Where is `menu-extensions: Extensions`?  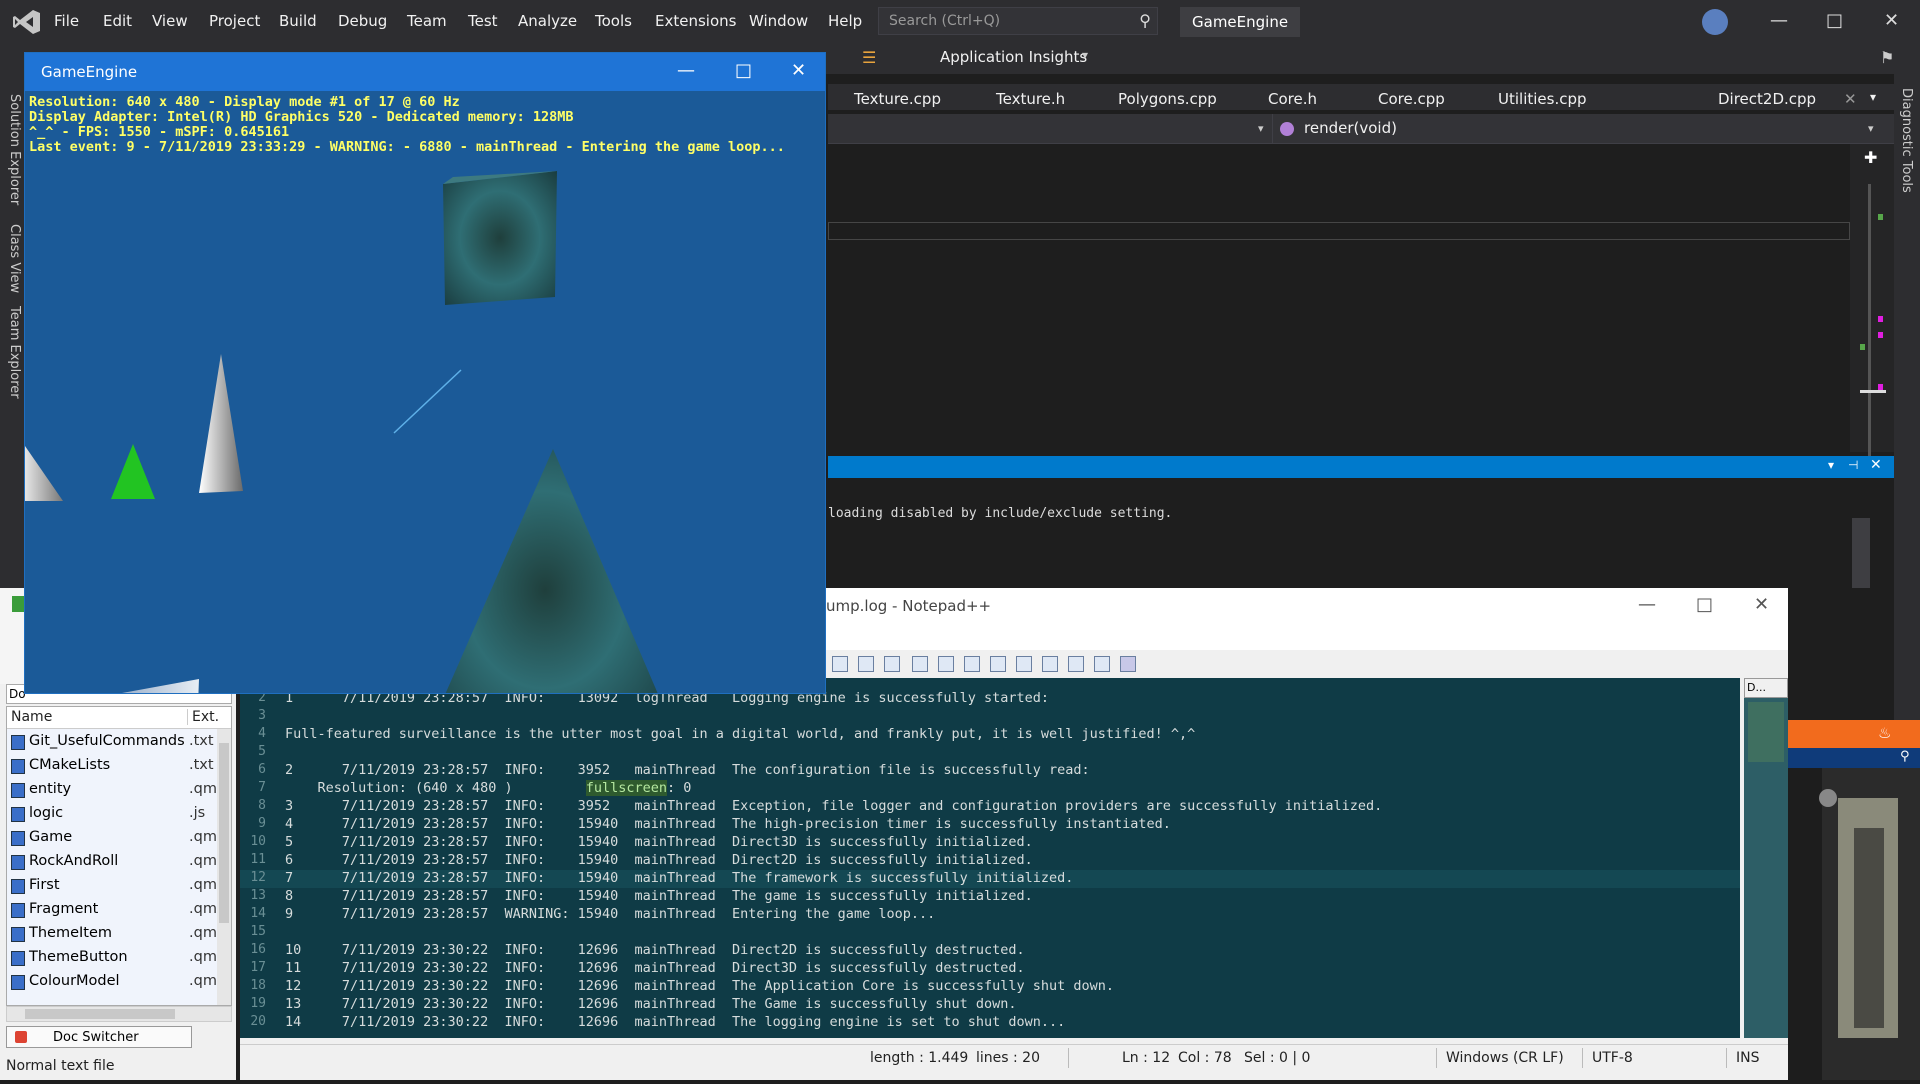 menu-extensions: Extensions is located at coordinates (695, 21).